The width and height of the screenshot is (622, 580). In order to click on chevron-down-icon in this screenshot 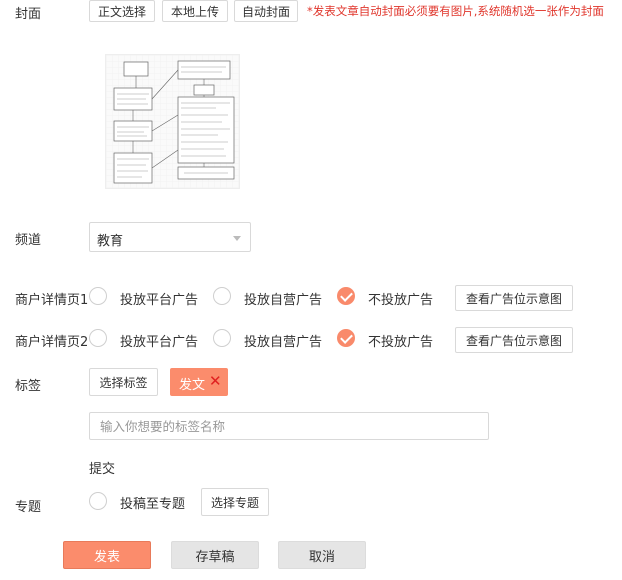, I will do `click(237, 238)`.